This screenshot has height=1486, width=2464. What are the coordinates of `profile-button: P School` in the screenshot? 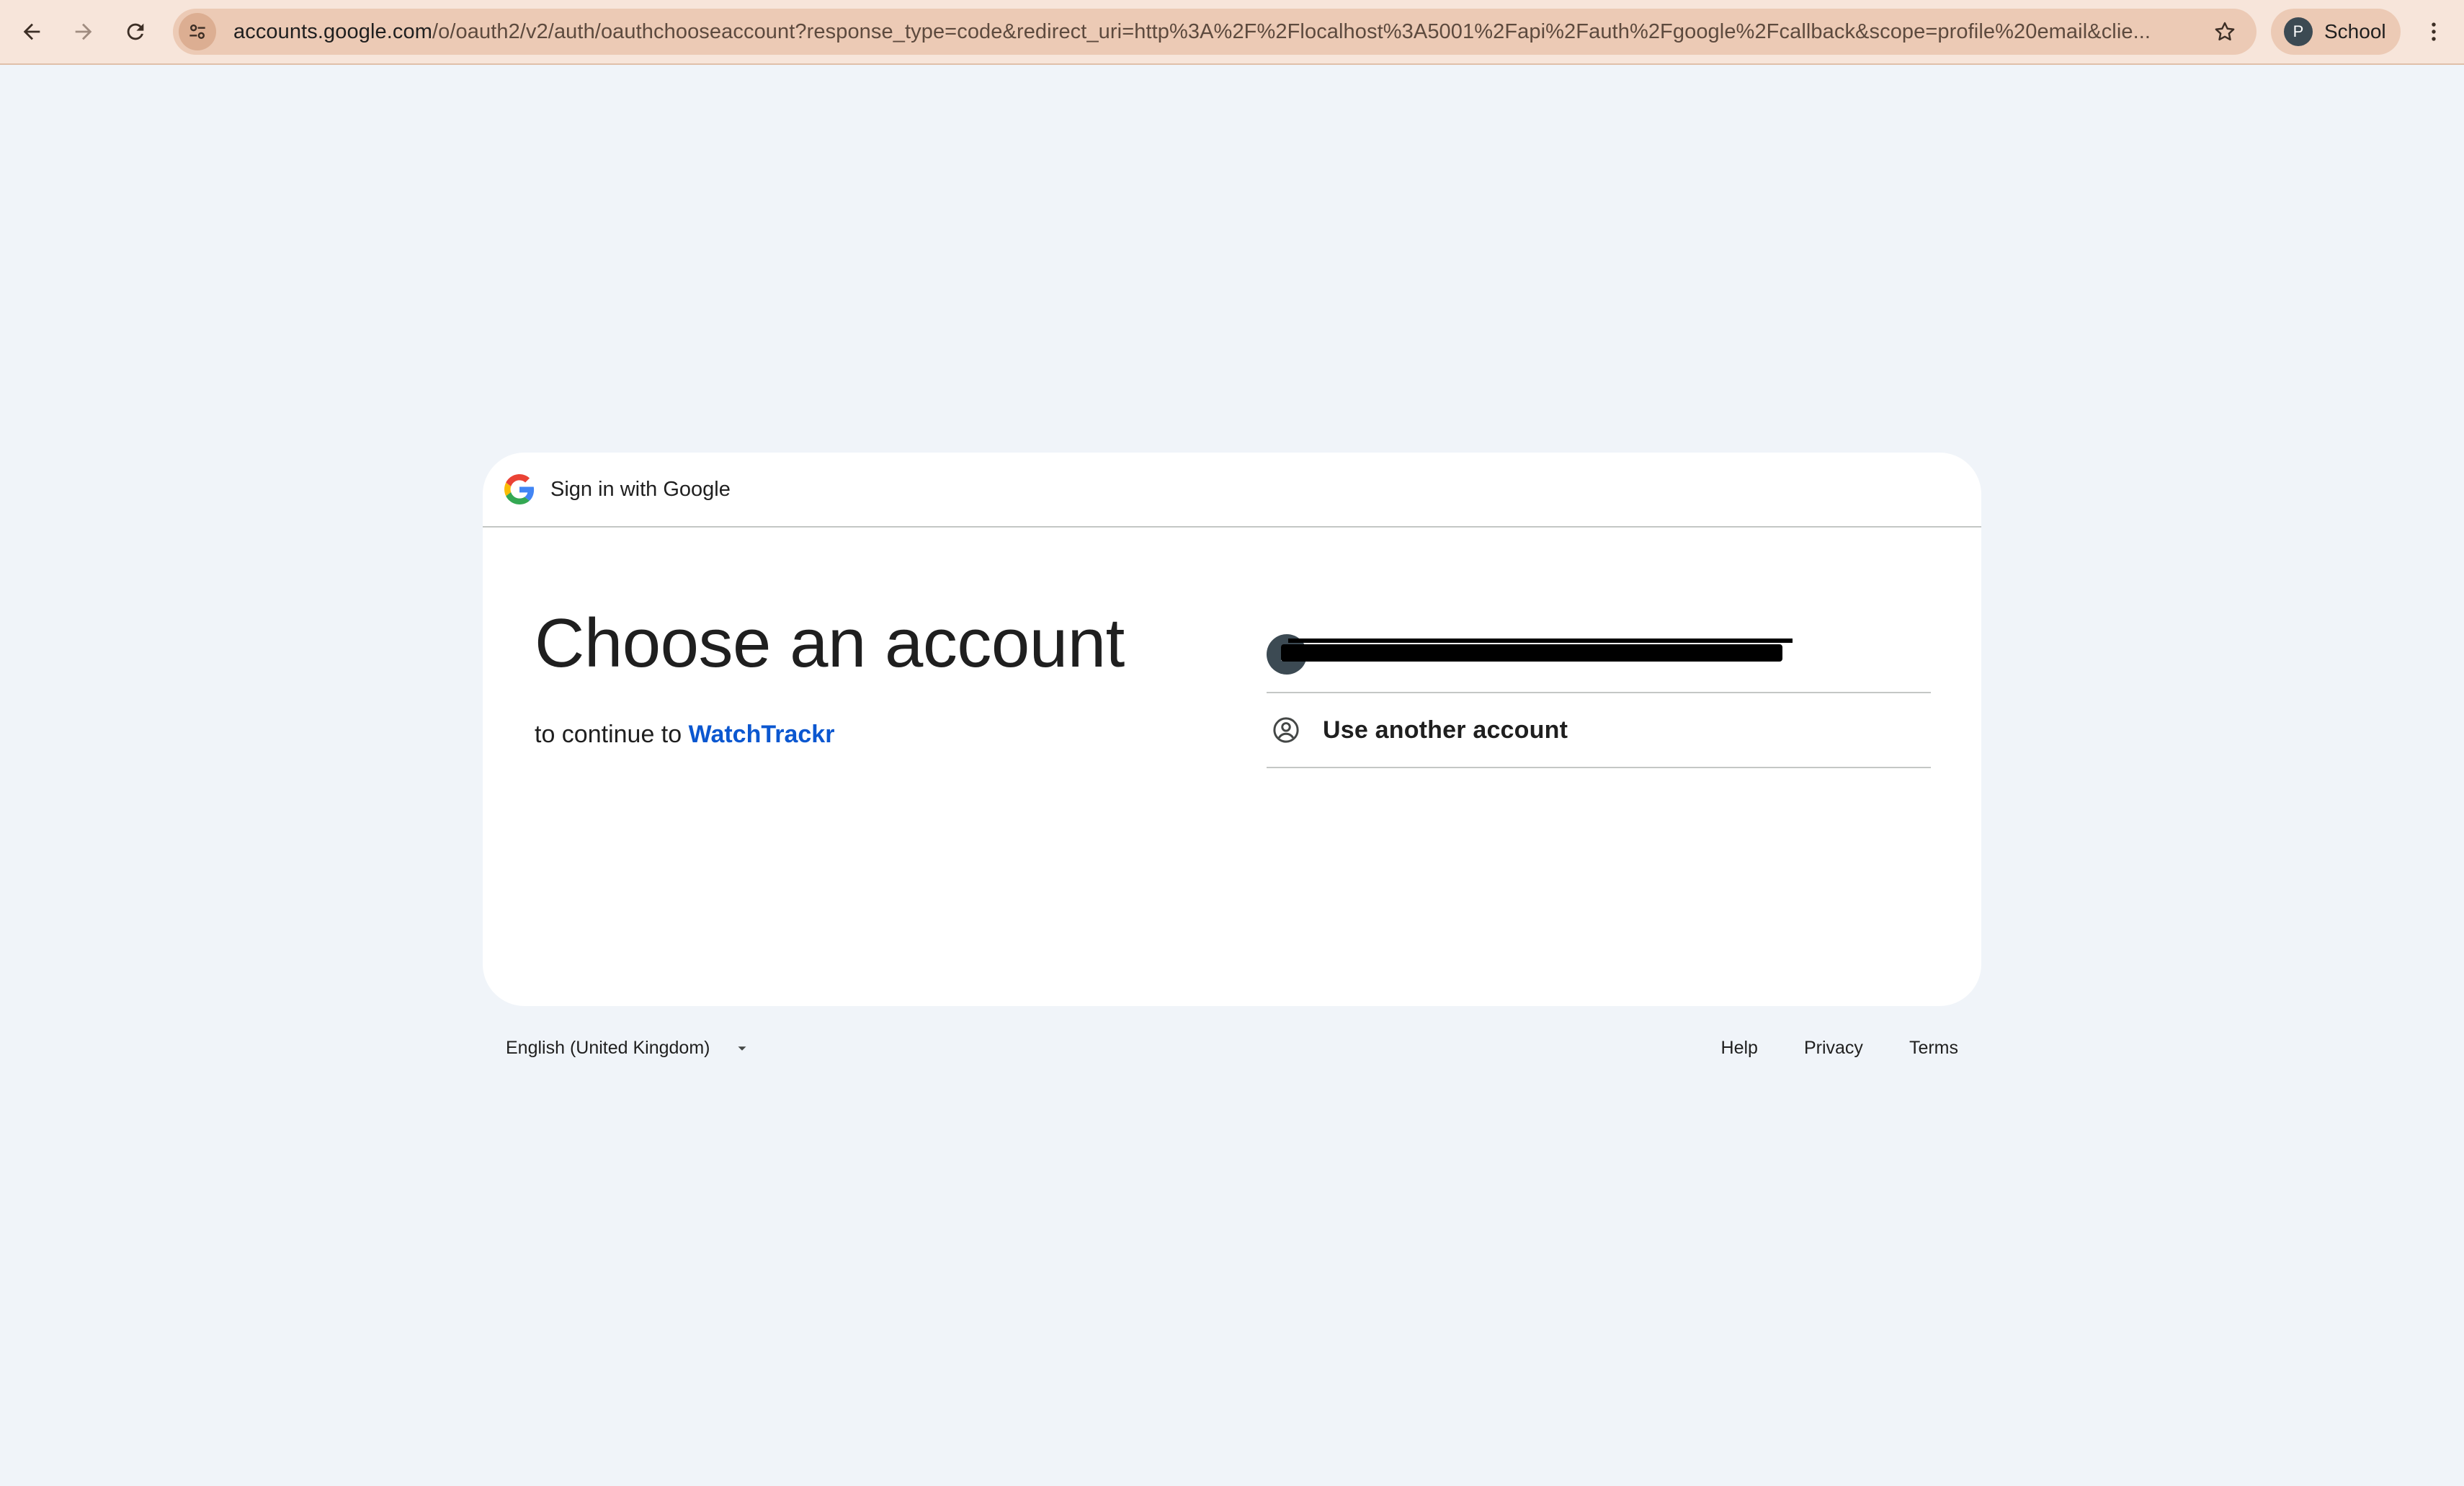 It's located at (2336, 32).